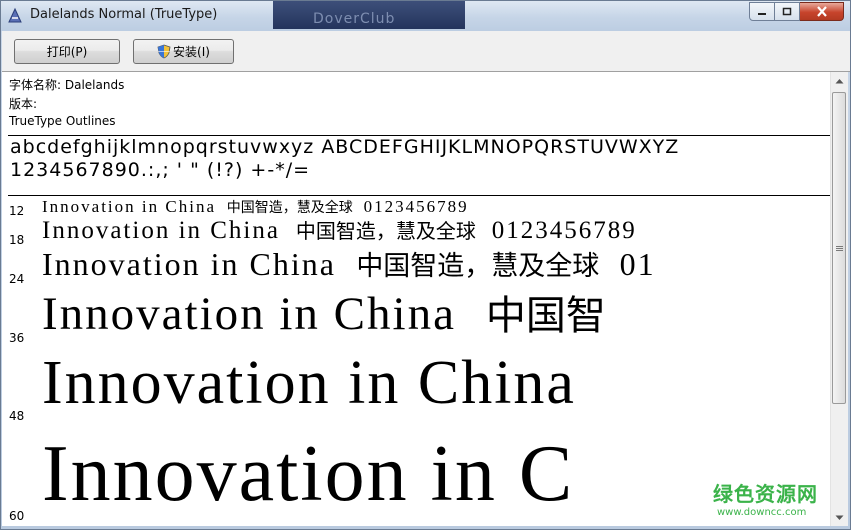 Image resolution: width=851 pixels, height=530 pixels. I want to click on title-bar: DoverClub Dalelands Normal (TrueType), so click(425, 16).